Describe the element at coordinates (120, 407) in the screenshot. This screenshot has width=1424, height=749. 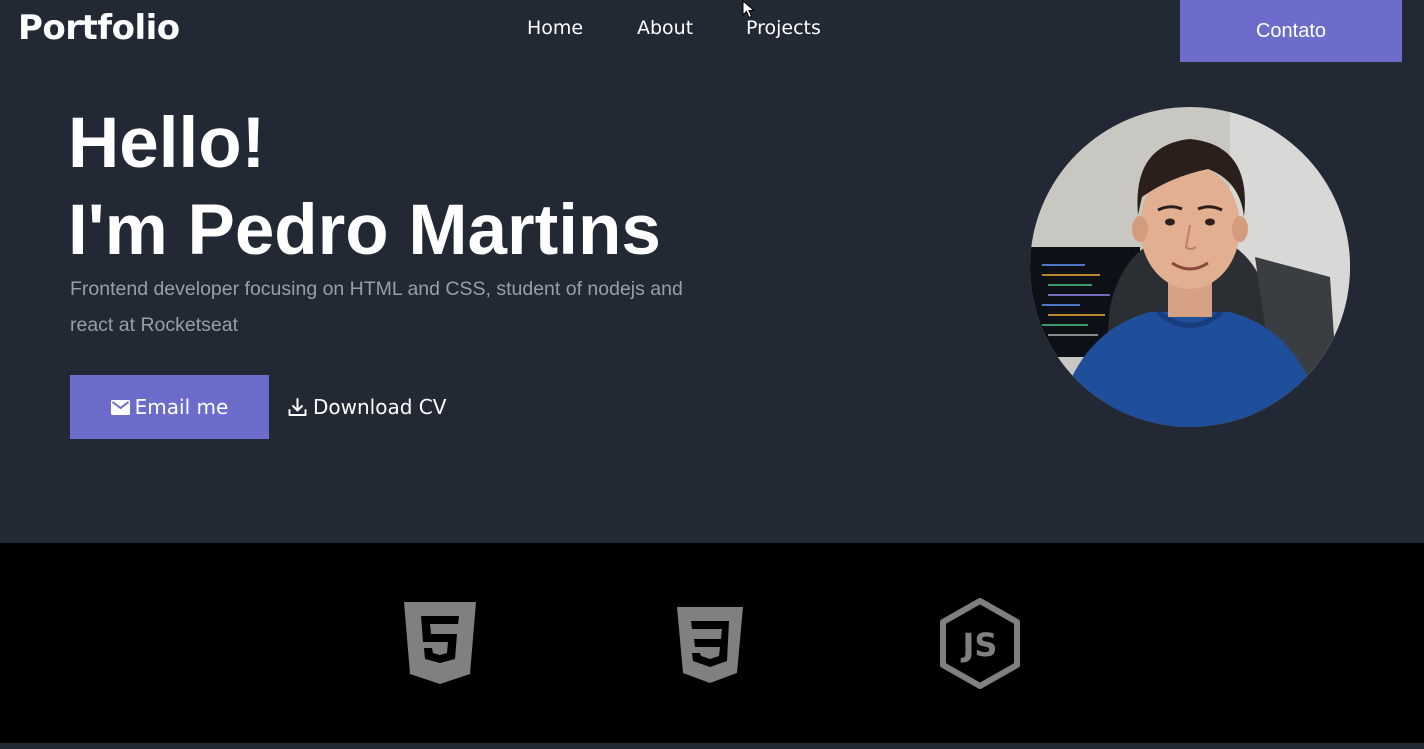
I see `mail-icon` at that location.